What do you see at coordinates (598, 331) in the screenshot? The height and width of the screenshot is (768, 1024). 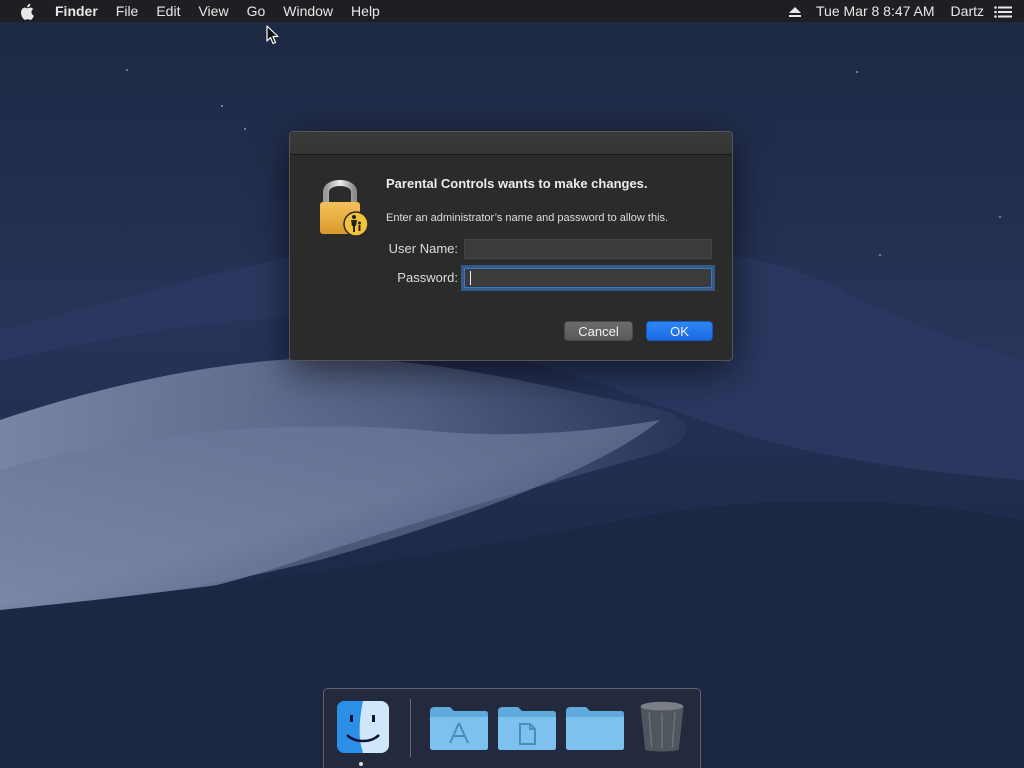 I see `cancel-button: Cancel` at bounding box center [598, 331].